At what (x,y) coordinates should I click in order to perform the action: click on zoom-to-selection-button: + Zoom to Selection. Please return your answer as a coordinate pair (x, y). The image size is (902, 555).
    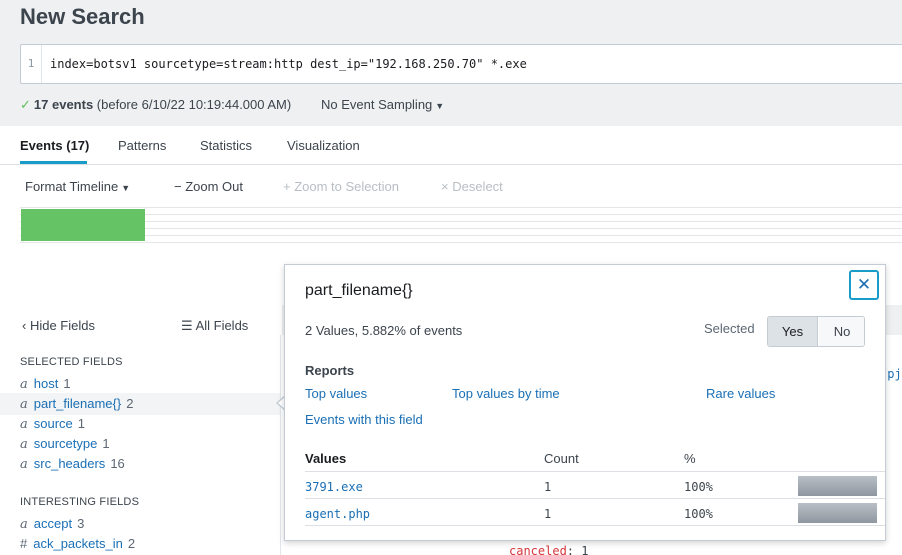
    Looking at the image, I should click on (341, 186).